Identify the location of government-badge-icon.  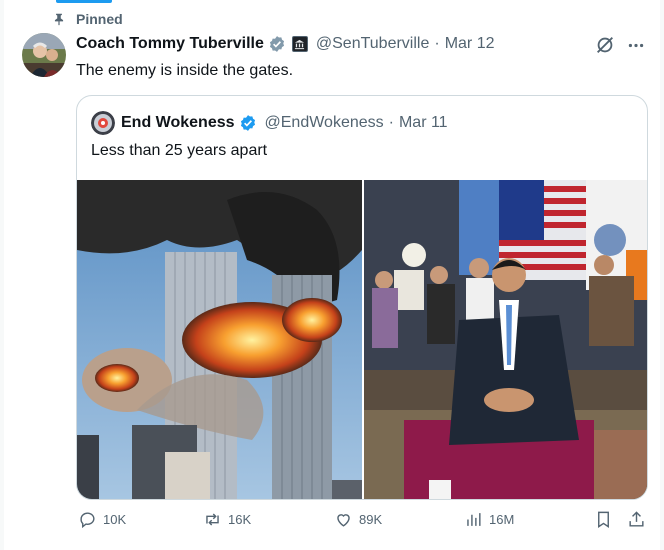
(299, 44).